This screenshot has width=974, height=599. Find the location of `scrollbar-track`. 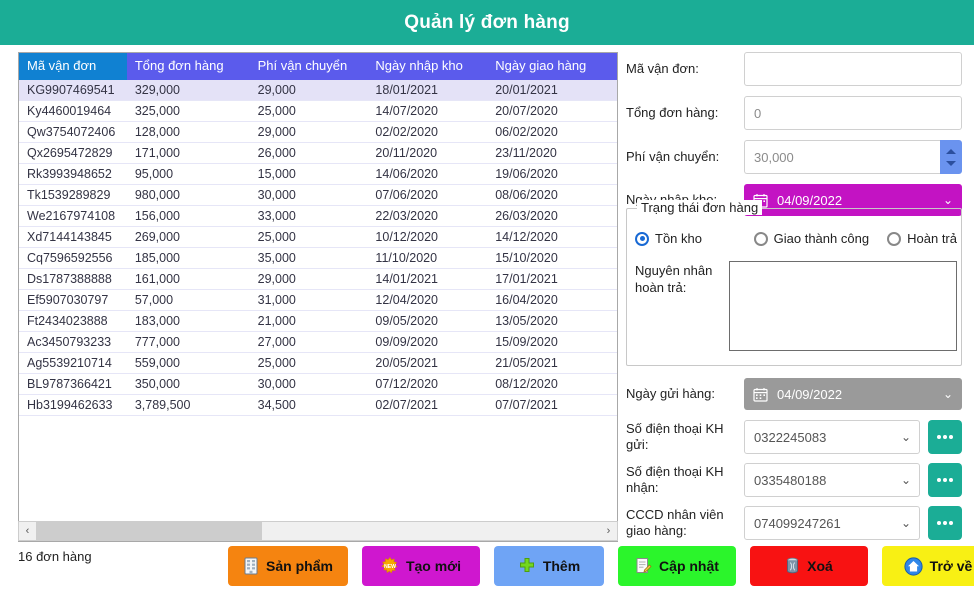

scrollbar-track is located at coordinates (318, 531).